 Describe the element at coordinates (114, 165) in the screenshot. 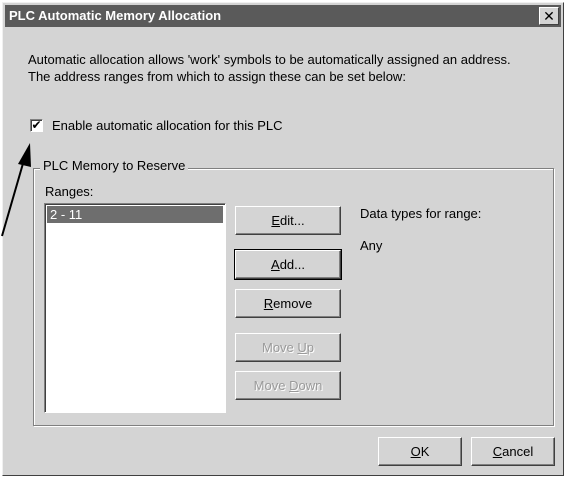

I see `group-title: PLC Memory to Reserve` at that location.